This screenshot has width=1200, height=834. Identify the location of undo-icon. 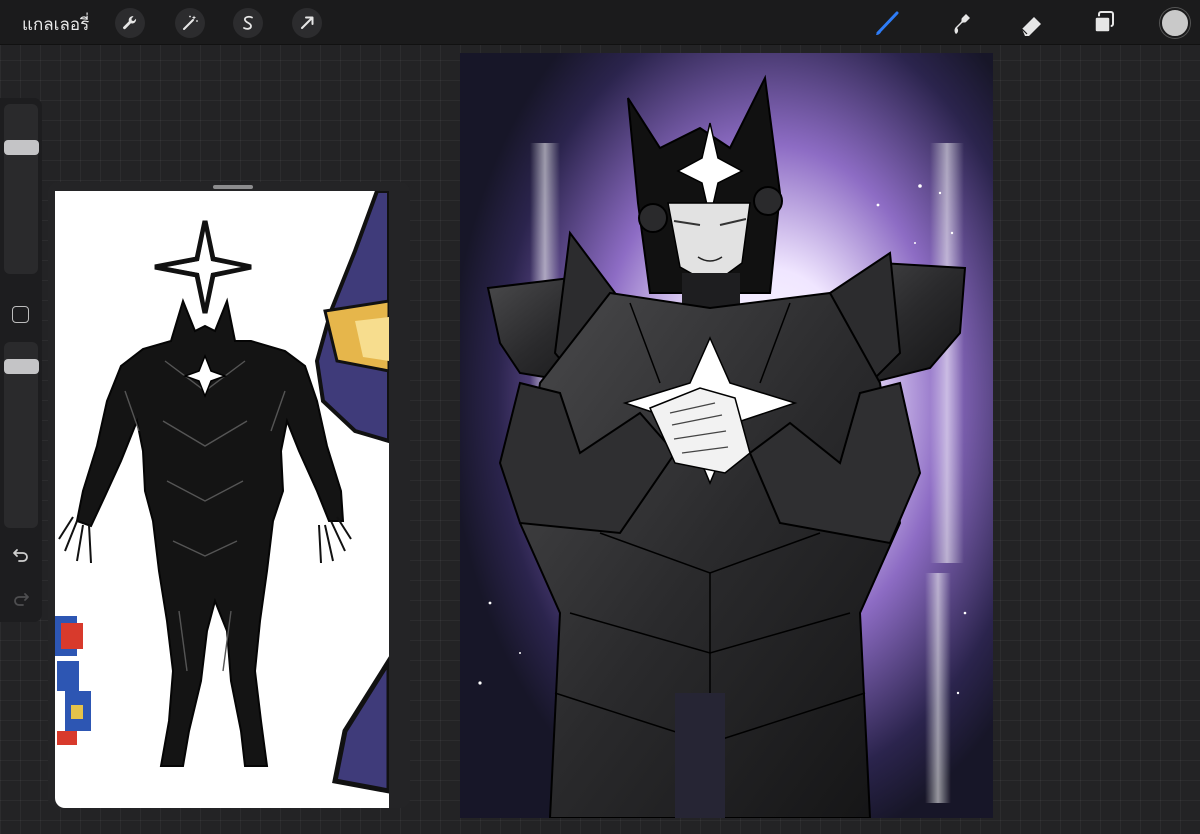
(21, 555).